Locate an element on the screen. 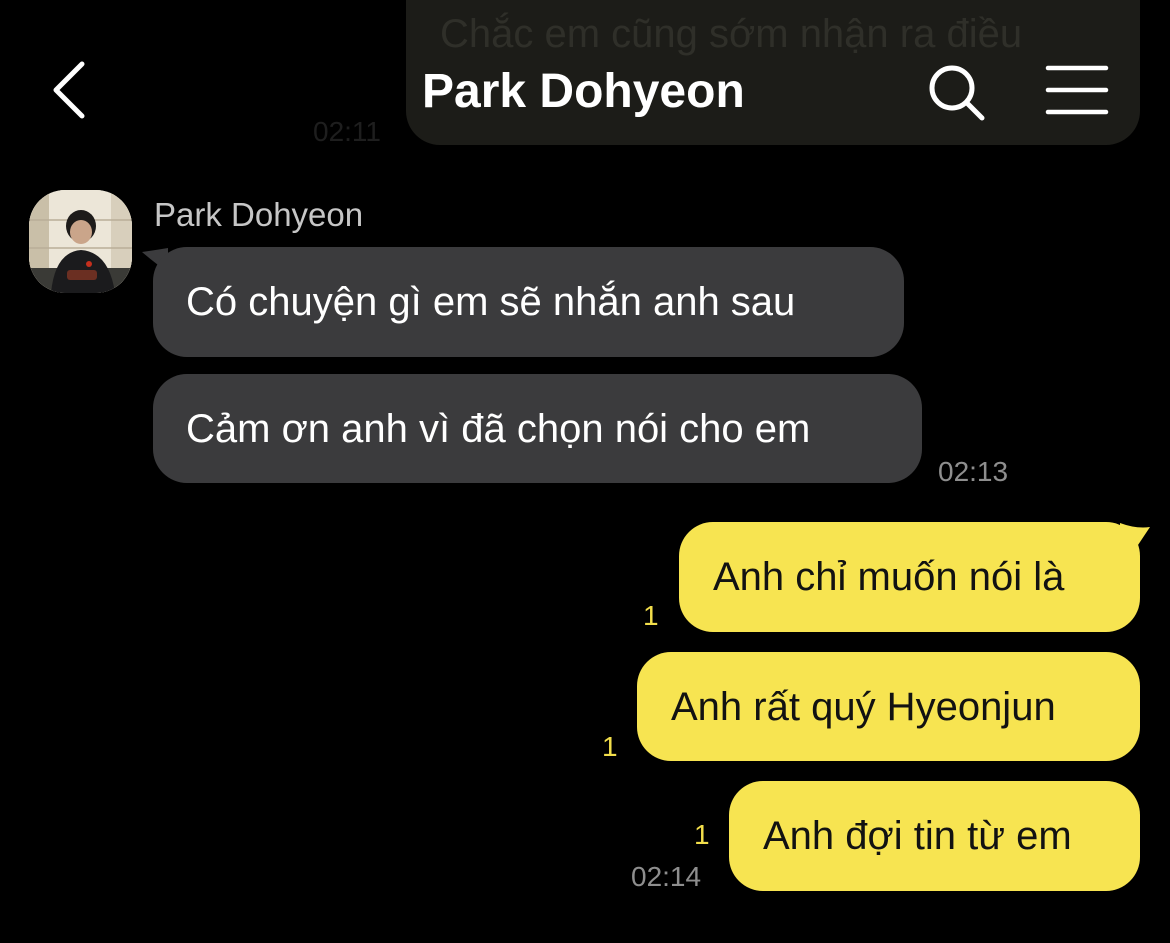  search-icon is located at coordinates (956, 92).